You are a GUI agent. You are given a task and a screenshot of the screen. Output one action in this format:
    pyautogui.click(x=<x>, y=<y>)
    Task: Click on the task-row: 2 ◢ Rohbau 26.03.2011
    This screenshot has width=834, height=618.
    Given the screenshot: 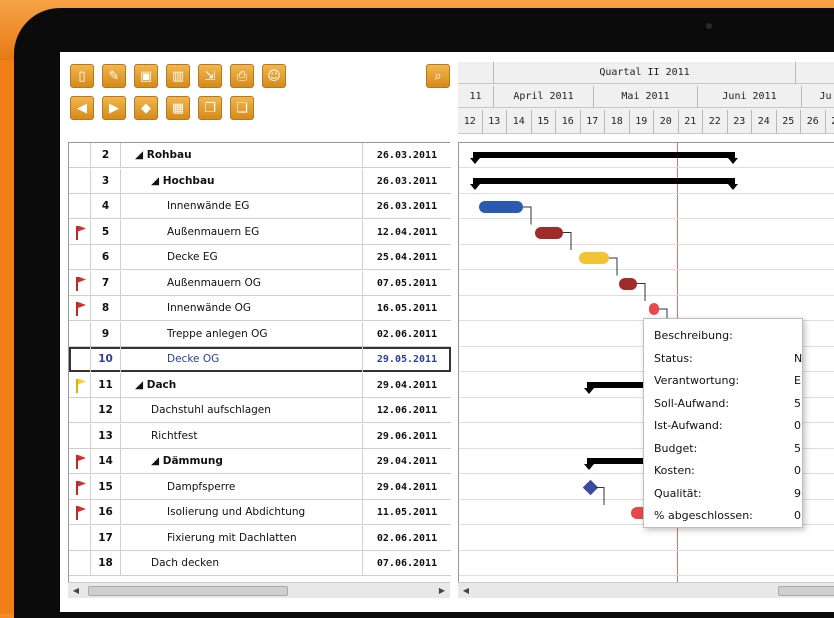 What is the action you would take?
    pyautogui.click(x=260, y=155)
    